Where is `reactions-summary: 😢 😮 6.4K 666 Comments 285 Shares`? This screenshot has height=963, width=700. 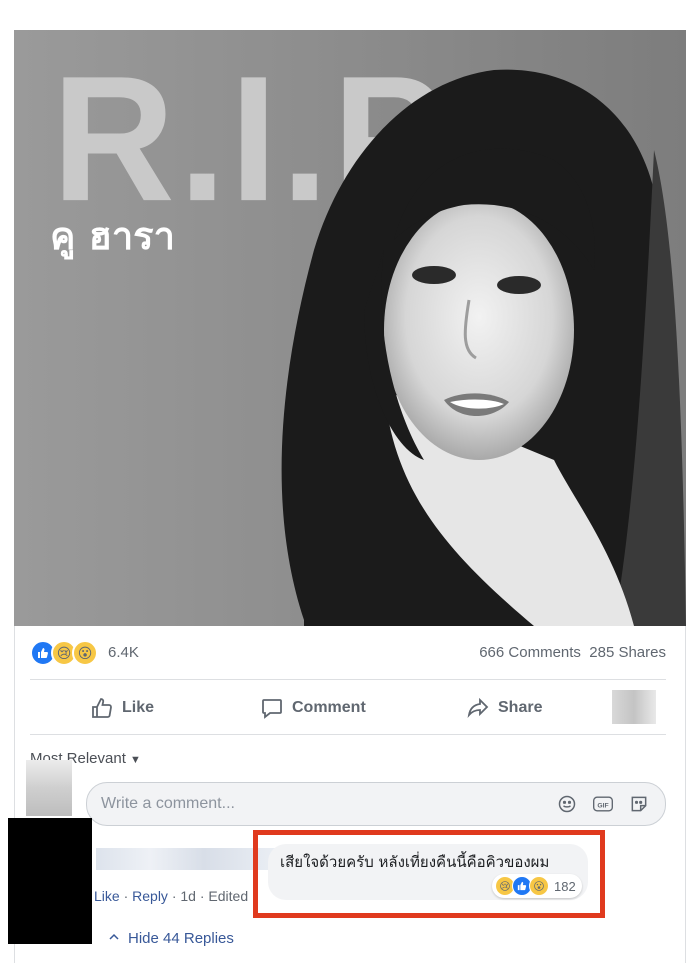
reactions-summary: 😢 😮 6.4K 666 Comments 285 Shares is located at coordinates (350, 655).